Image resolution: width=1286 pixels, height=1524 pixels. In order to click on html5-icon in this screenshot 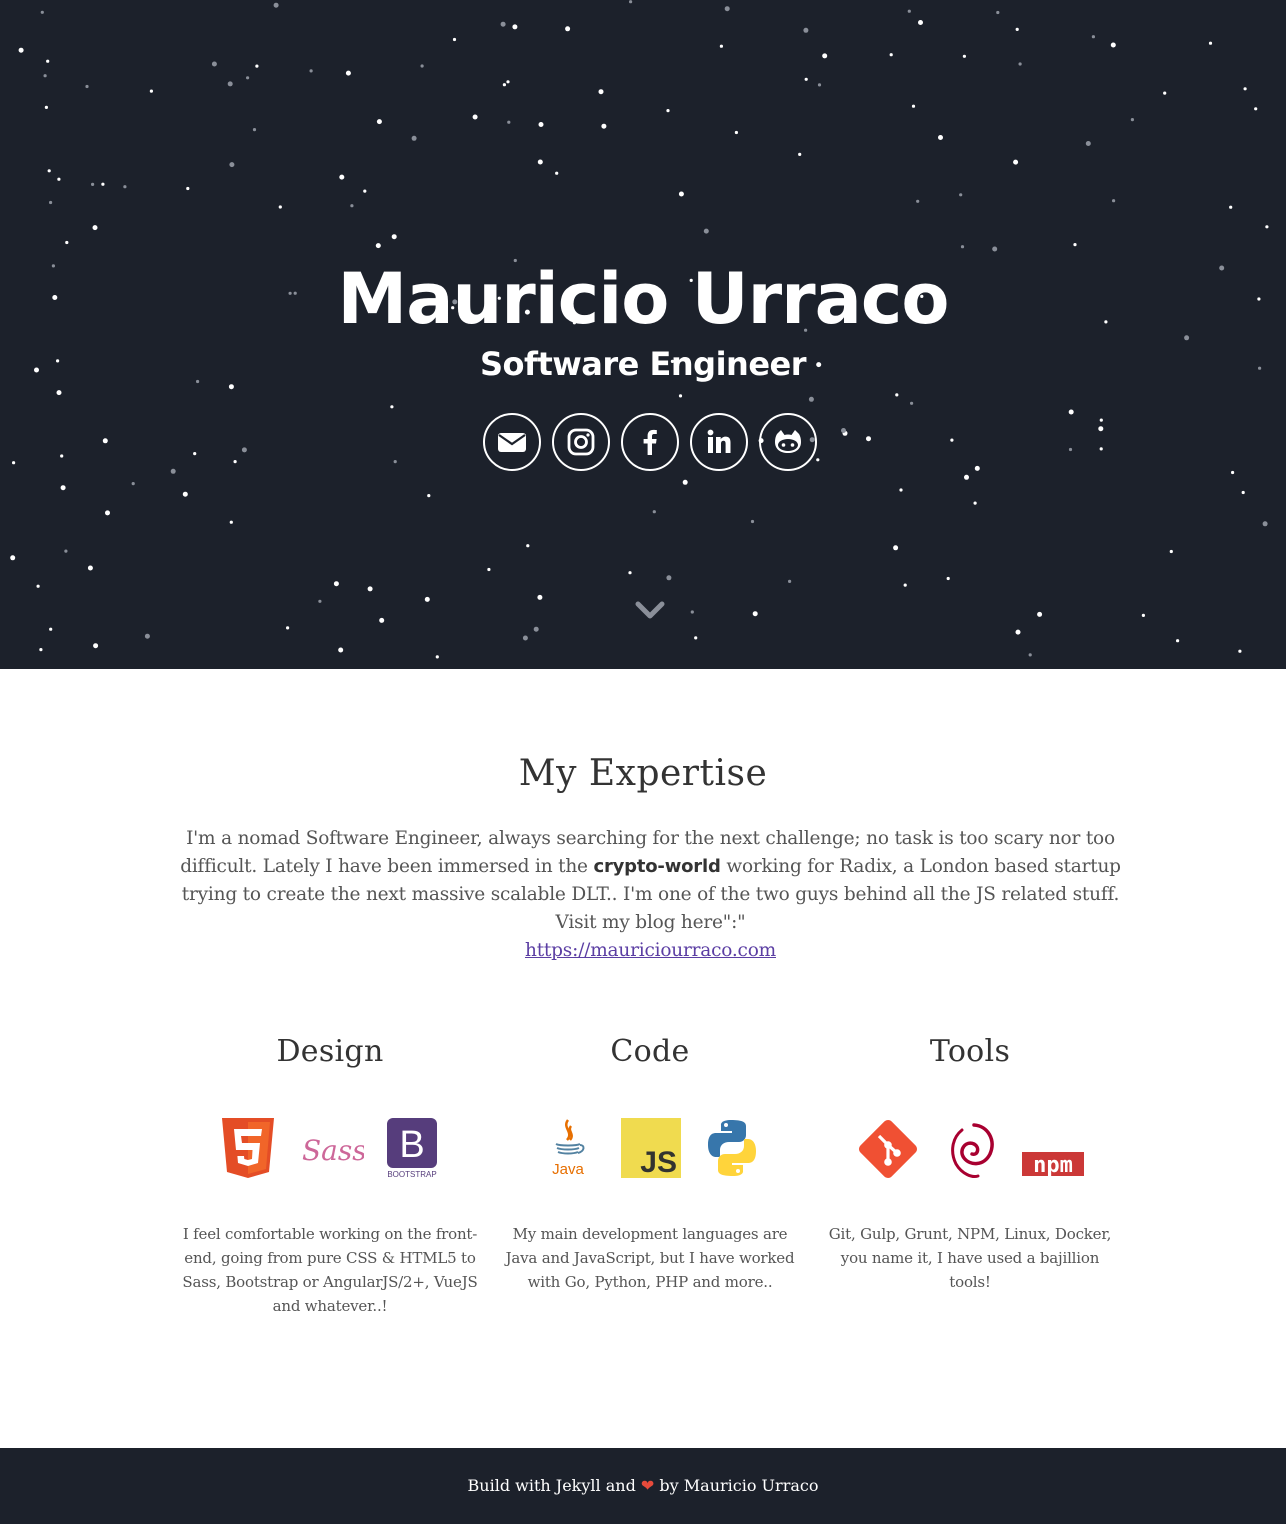, I will do `click(248, 1148)`.